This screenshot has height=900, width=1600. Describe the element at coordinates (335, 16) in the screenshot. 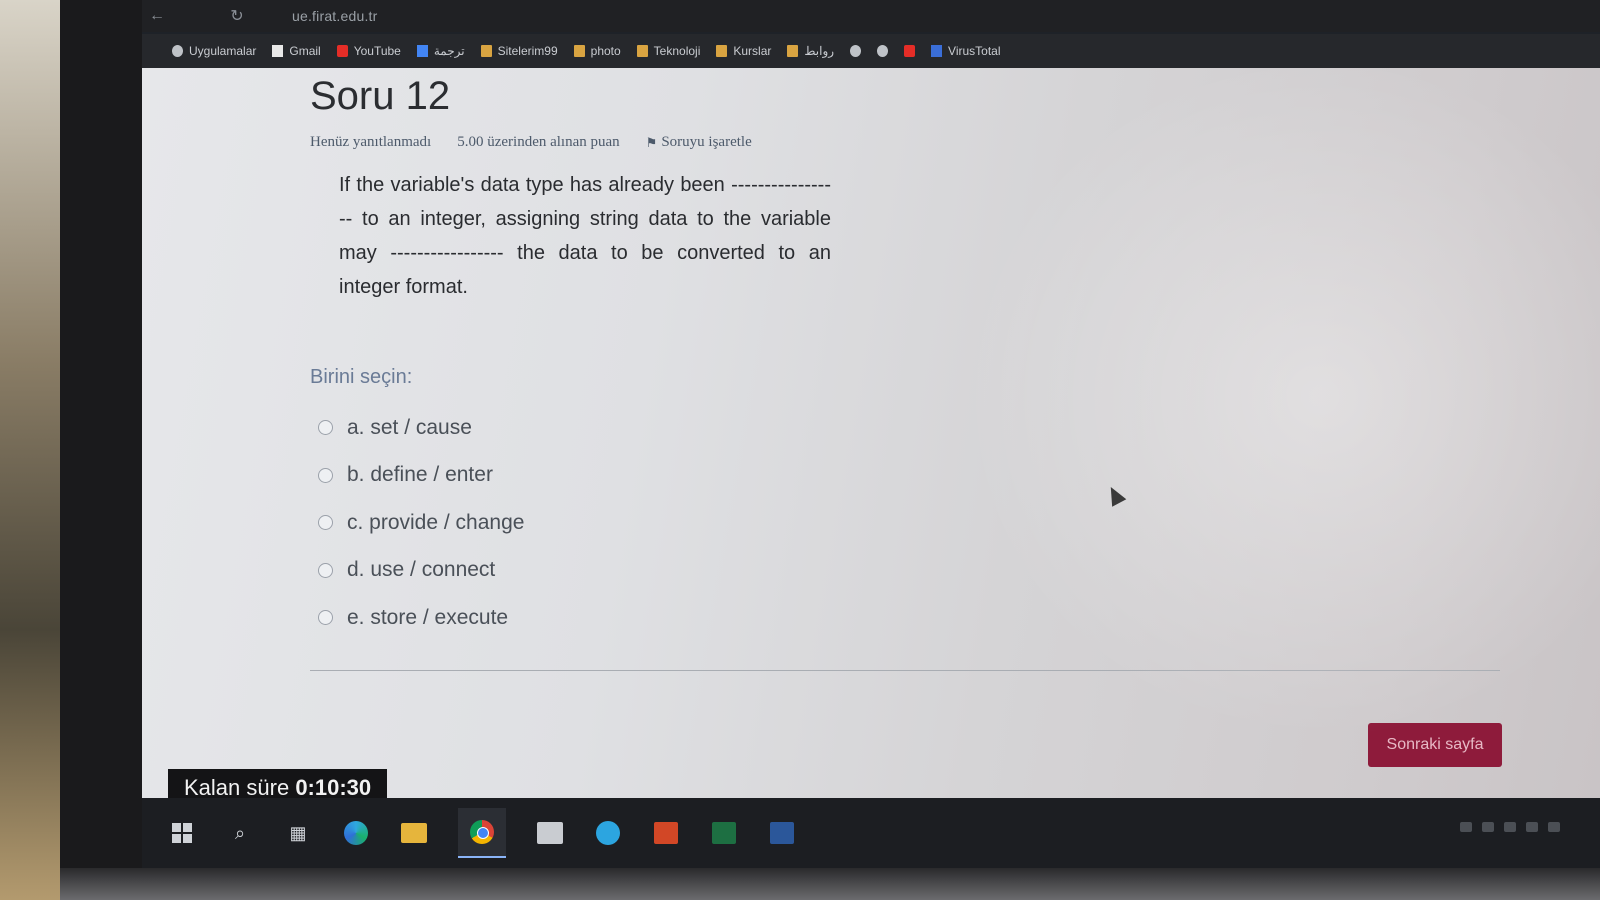

I see `address-bar: ue.firat.edu.tr` at that location.